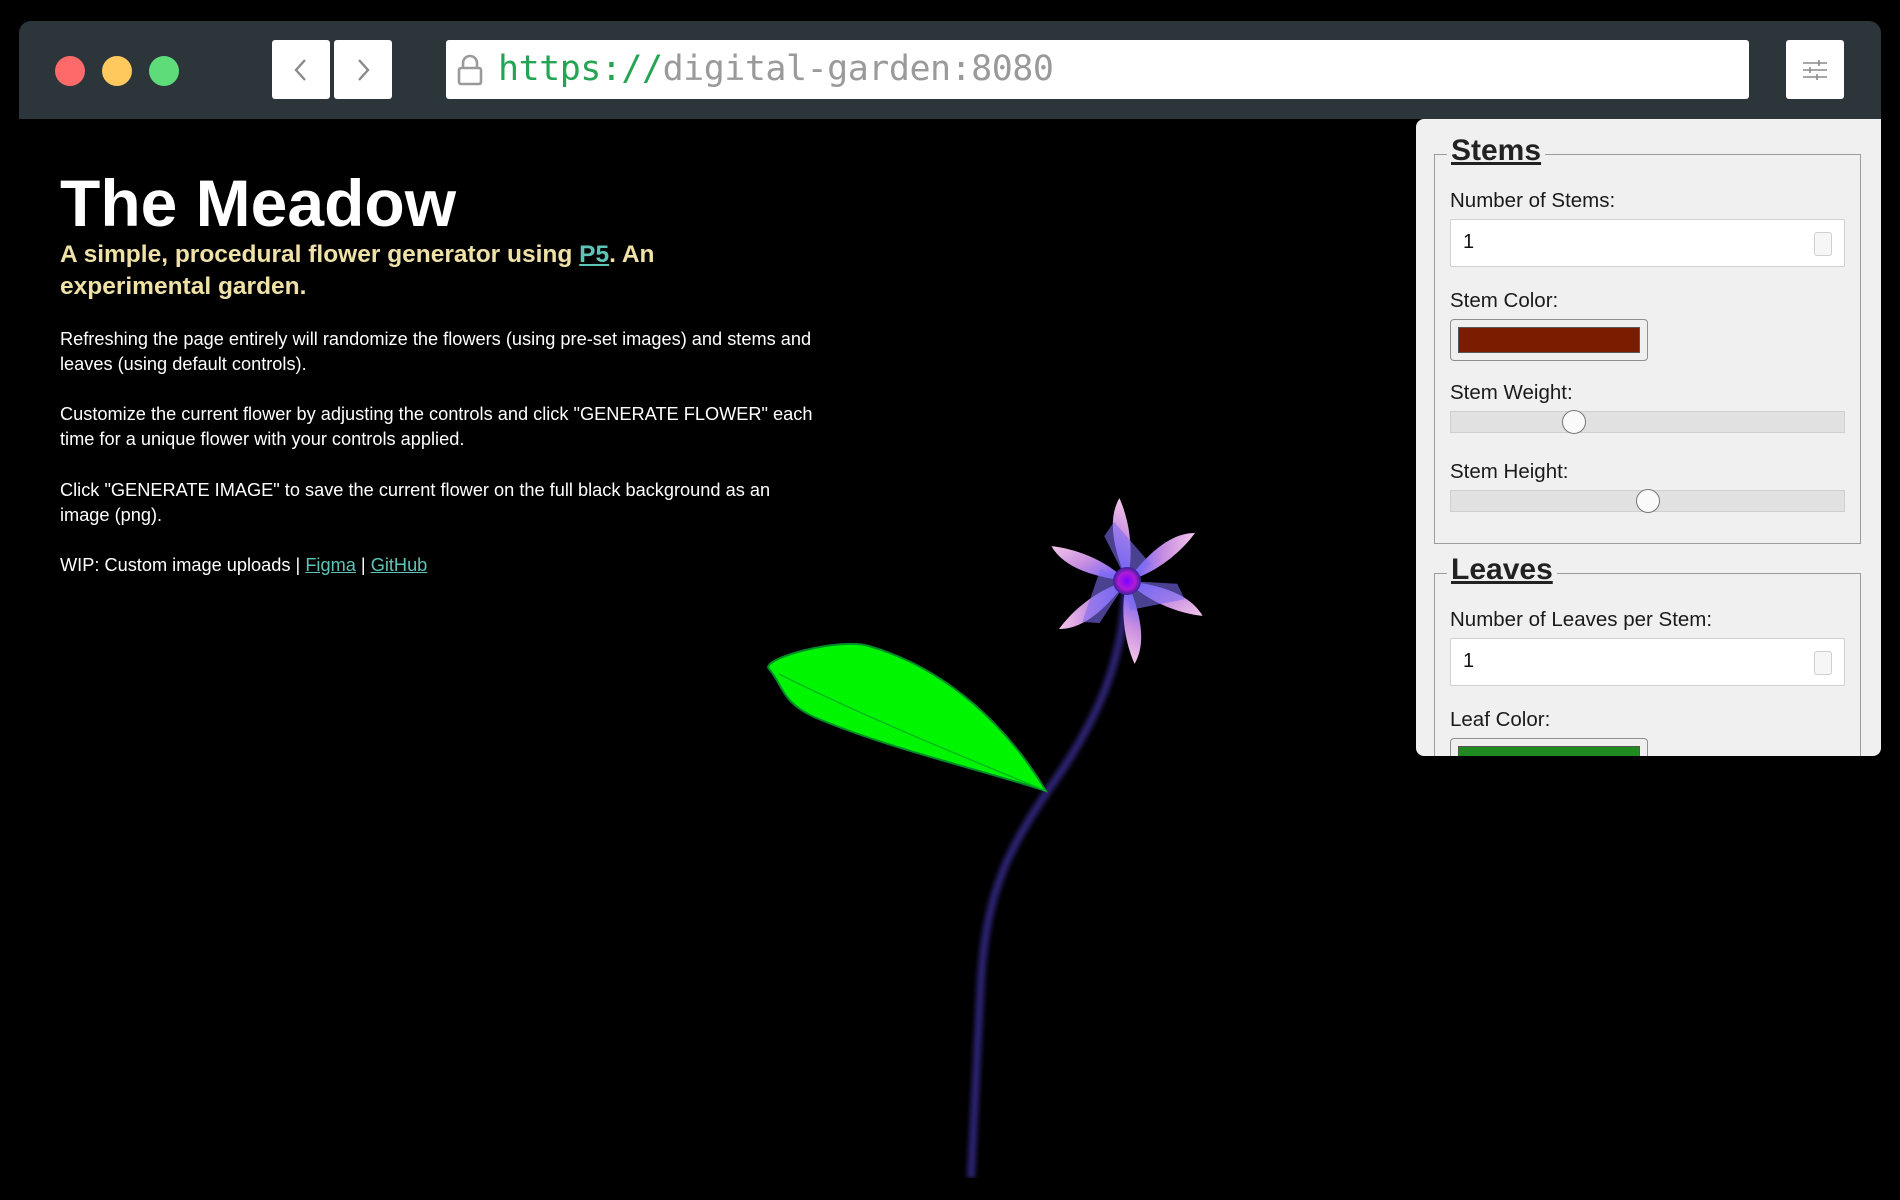 The width and height of the screenshot is (1900, 1200). What do you see at coordinates (594, 254) in the screenshot?
I see `p5-link: P5` at bounding box center [594, 254].